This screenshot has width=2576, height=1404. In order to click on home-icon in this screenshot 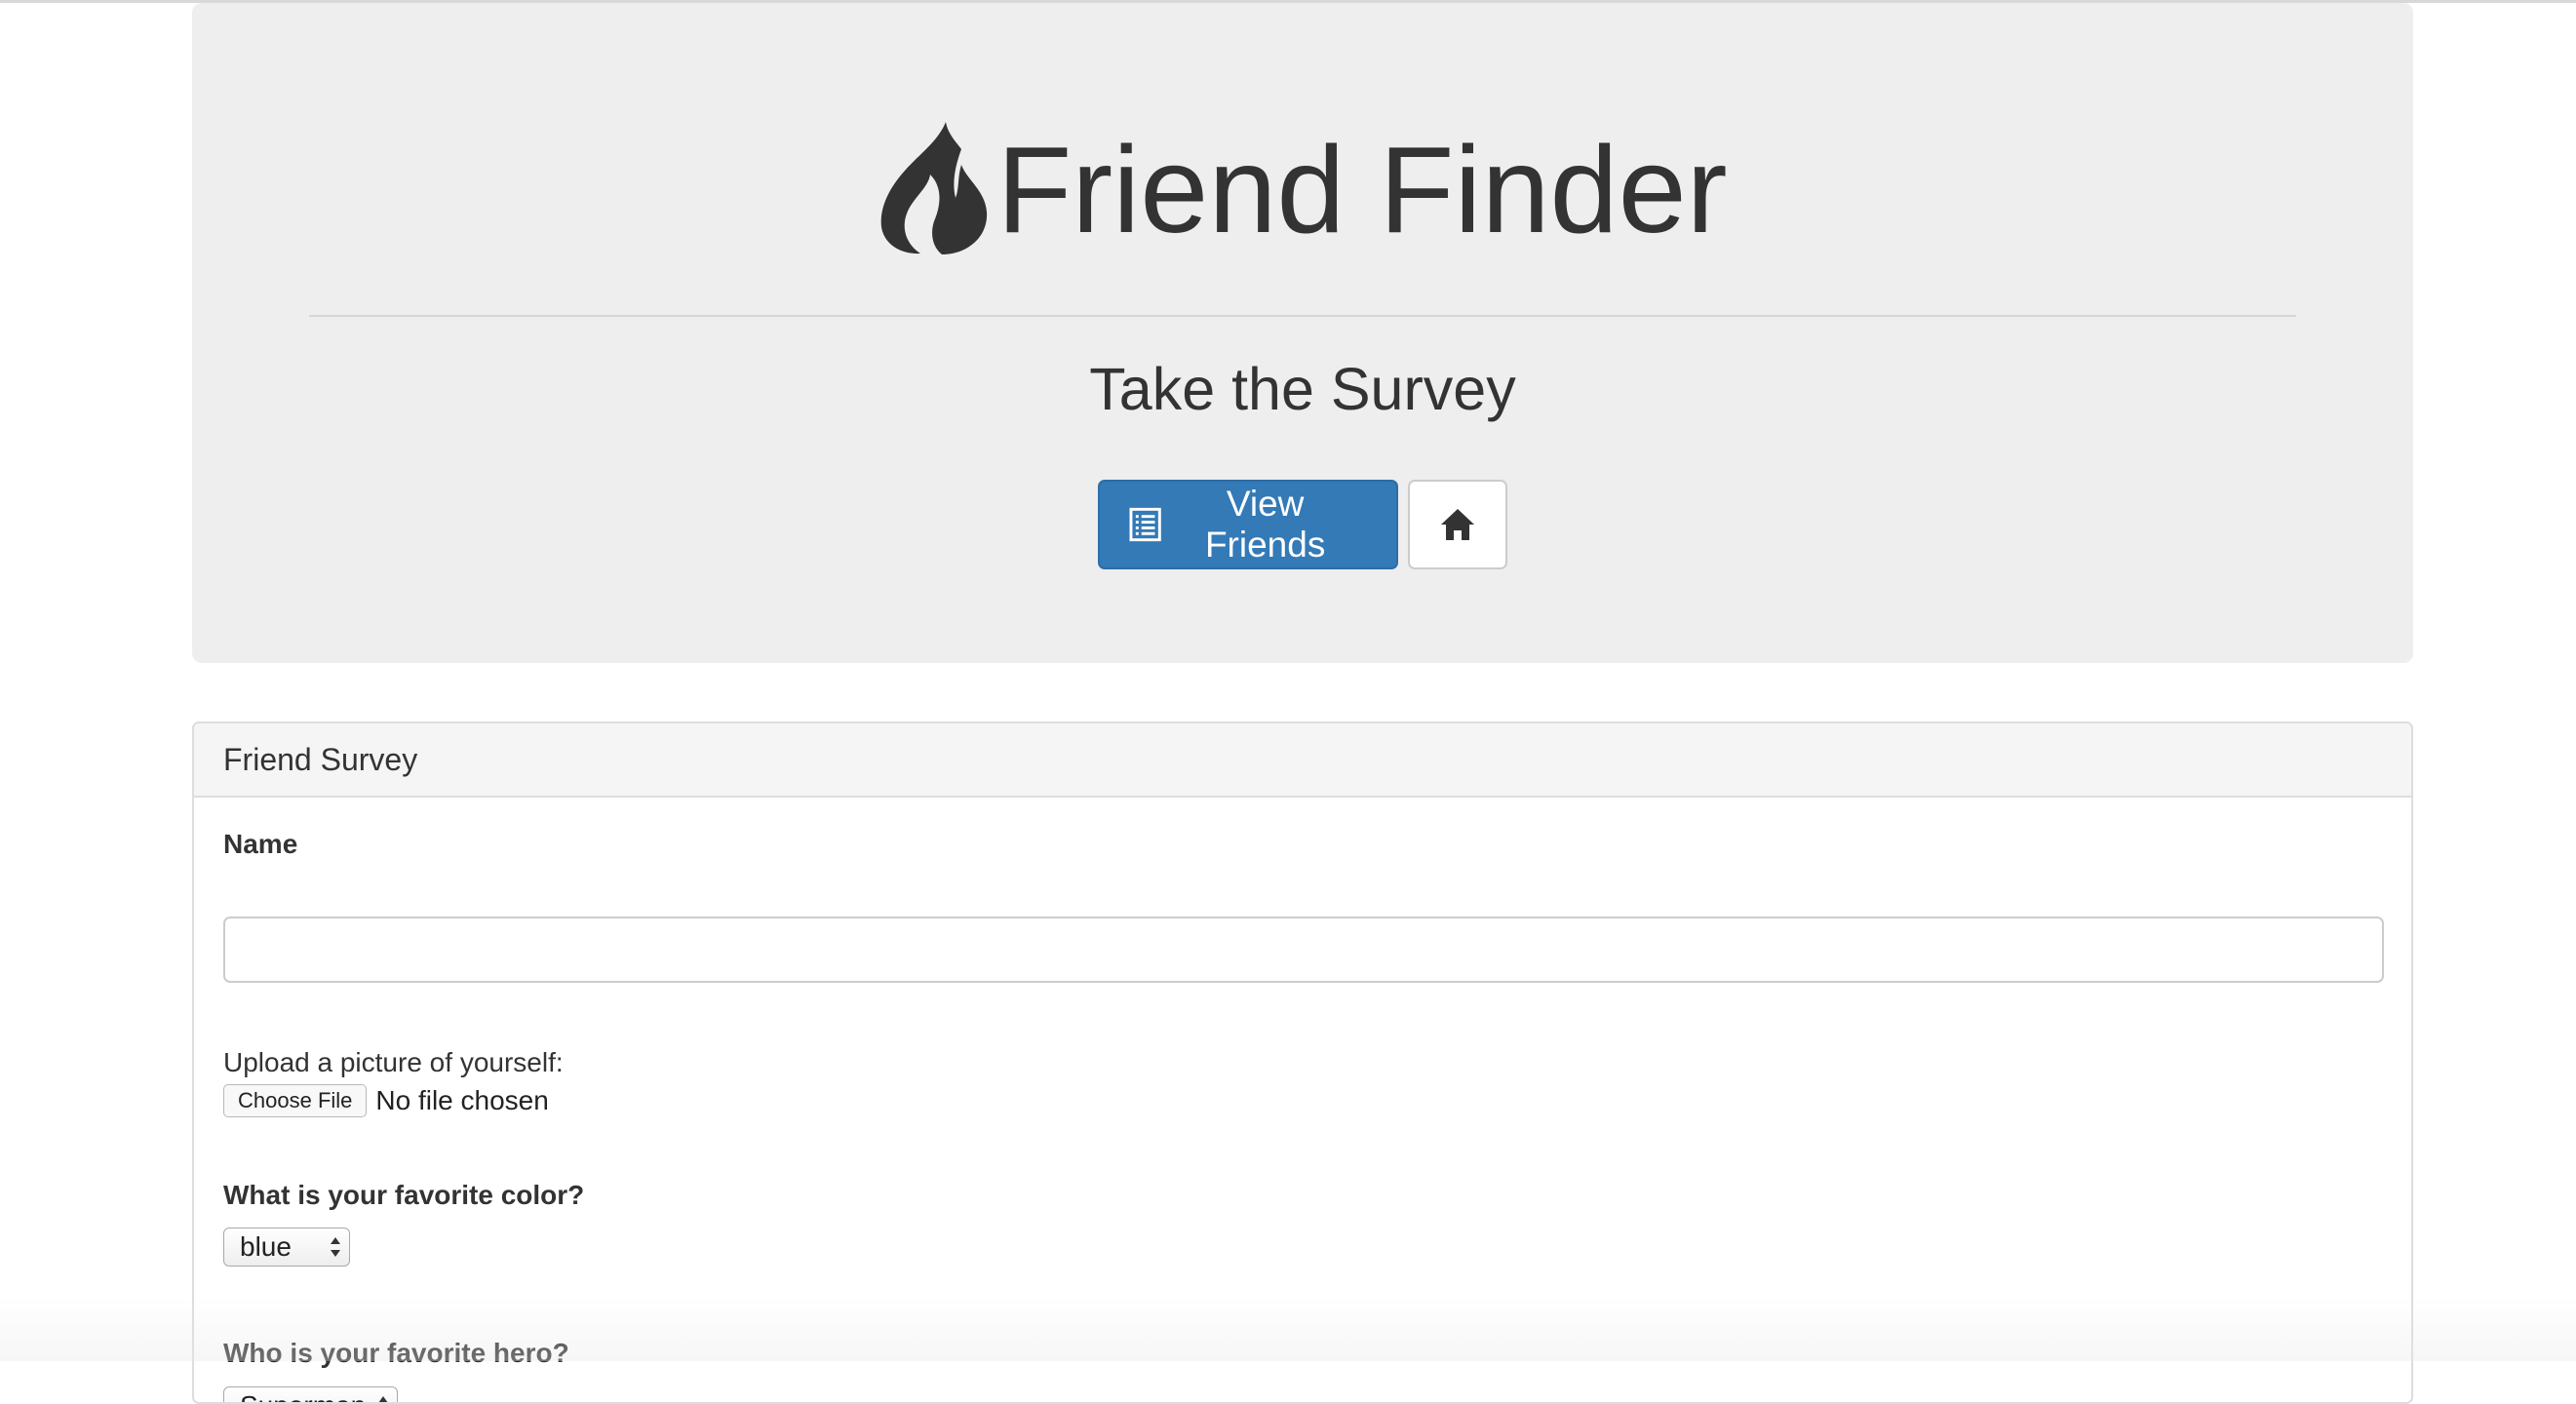, I will do `click(1457, 524)`.